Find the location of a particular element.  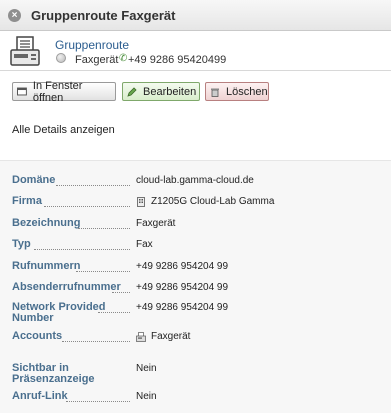

sender-number-value: +49 9286 954204 99 is located at coordinates (182, 287).